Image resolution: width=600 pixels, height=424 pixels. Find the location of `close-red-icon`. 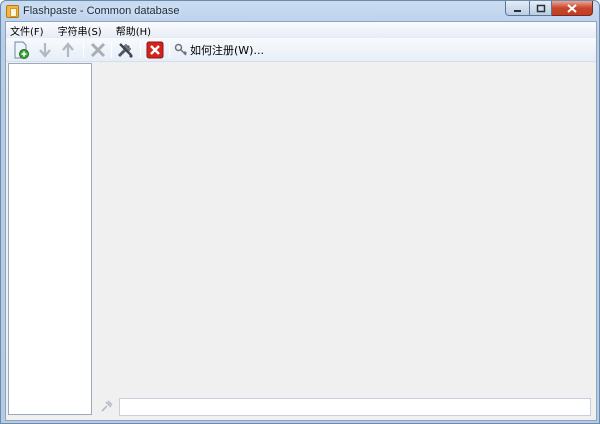

close-red-icon is located at coordinates (155, 50).